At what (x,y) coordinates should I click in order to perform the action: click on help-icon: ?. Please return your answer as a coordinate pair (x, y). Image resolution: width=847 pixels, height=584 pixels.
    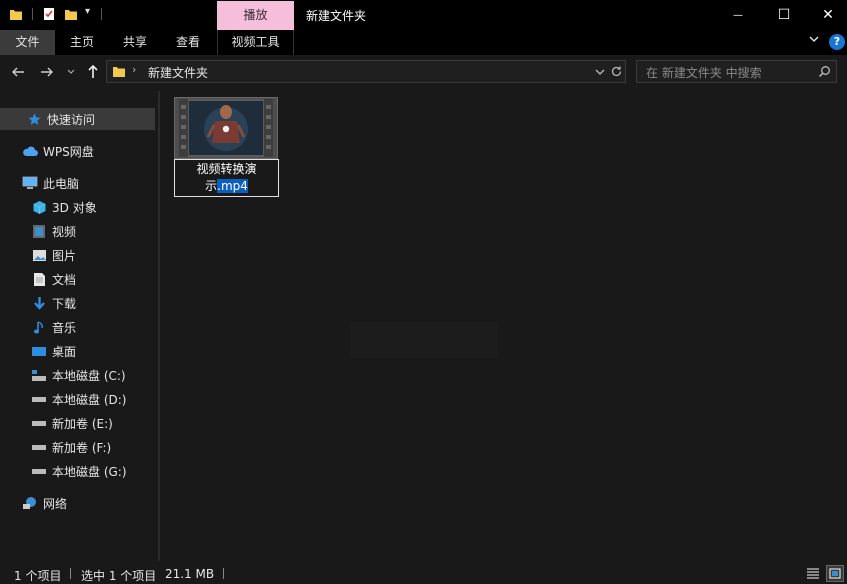
    Looking at the image, I should click on (837, 41).